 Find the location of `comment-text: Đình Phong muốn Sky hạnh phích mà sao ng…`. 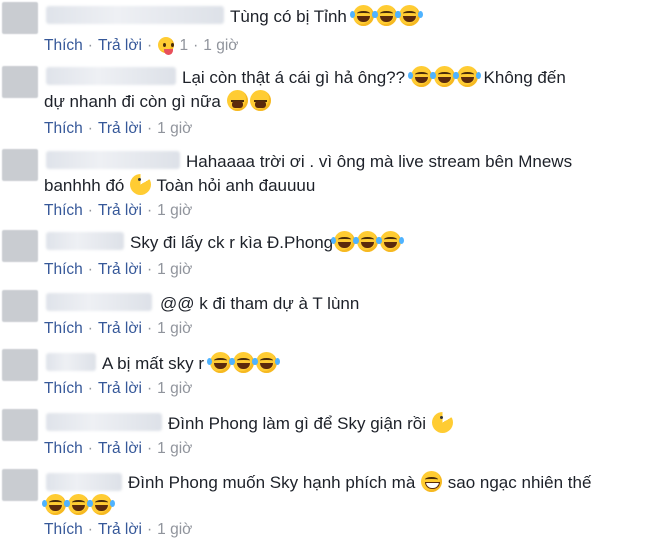

comment-text: Đình Phong muốn Sky hạnh phích mà sao ng… is located at coordinates (360, 481).